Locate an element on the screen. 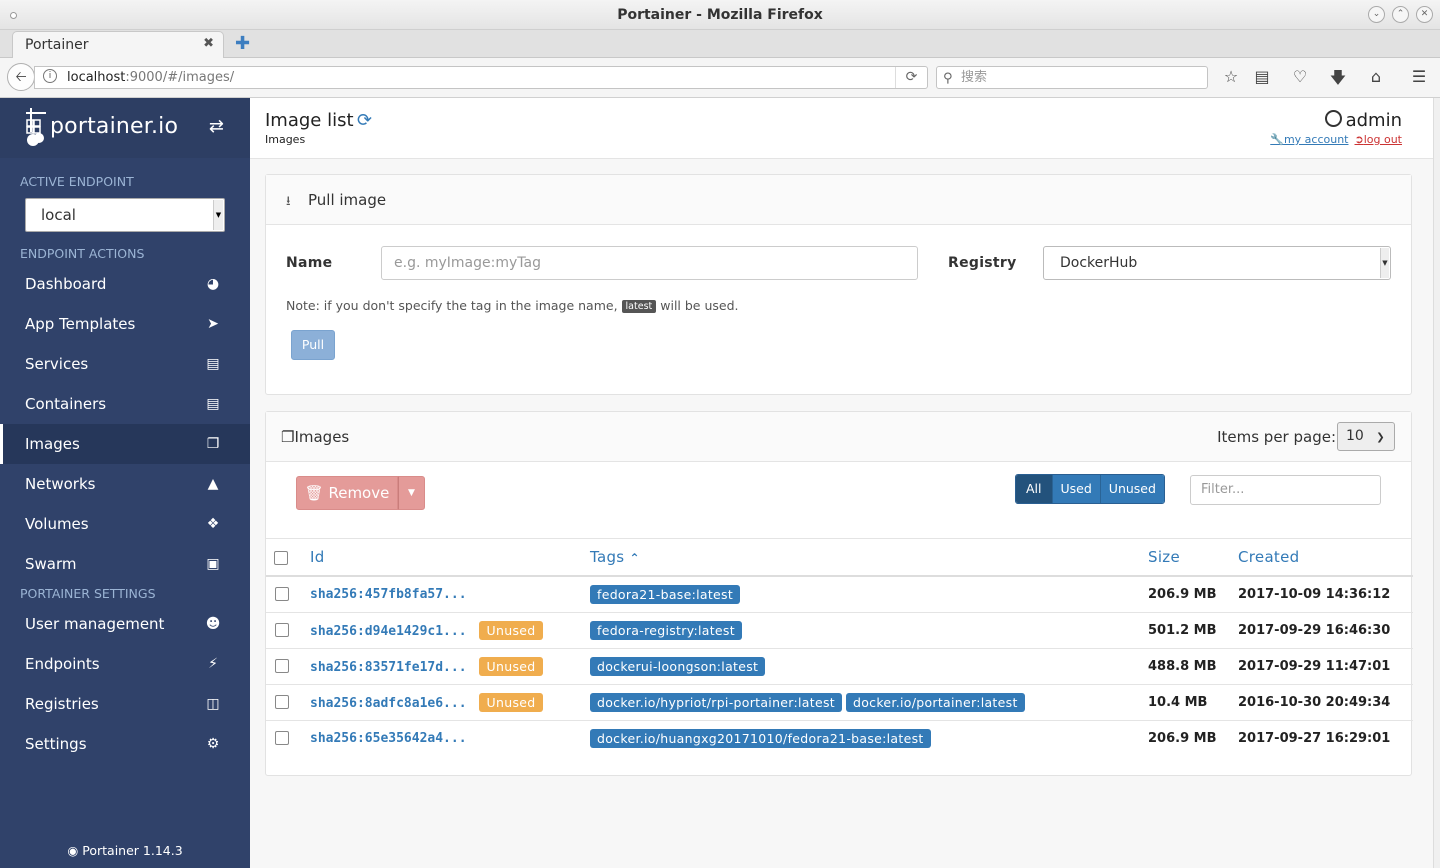 The image size is (1440, 868). registry-select: DockerHub ▼ is located at coordinates (1217, 263).